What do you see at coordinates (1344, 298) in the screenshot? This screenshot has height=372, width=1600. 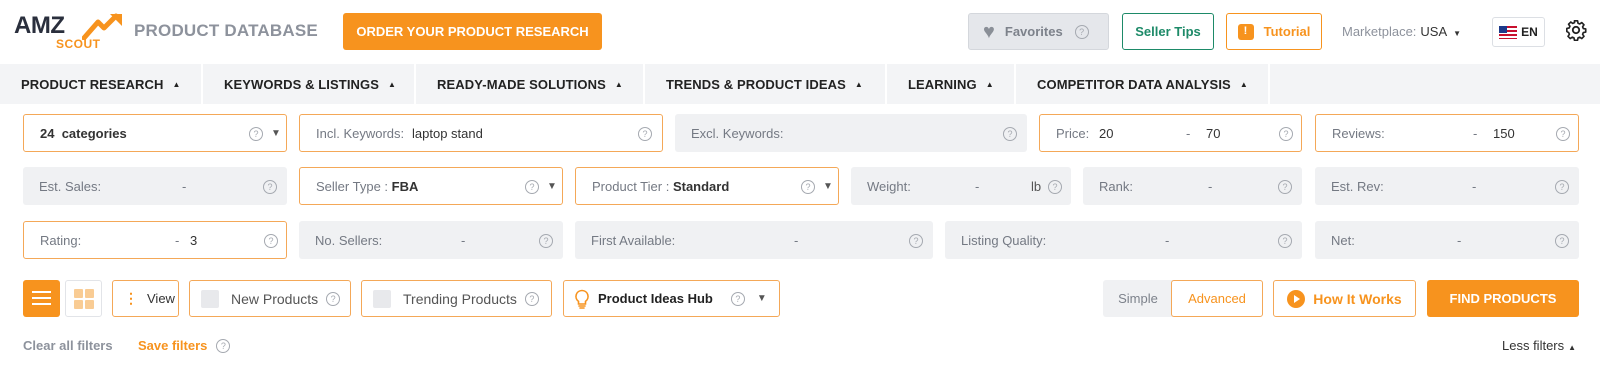 I see `how-it-works-button: How It Works` at bounding box center [1344, 298].